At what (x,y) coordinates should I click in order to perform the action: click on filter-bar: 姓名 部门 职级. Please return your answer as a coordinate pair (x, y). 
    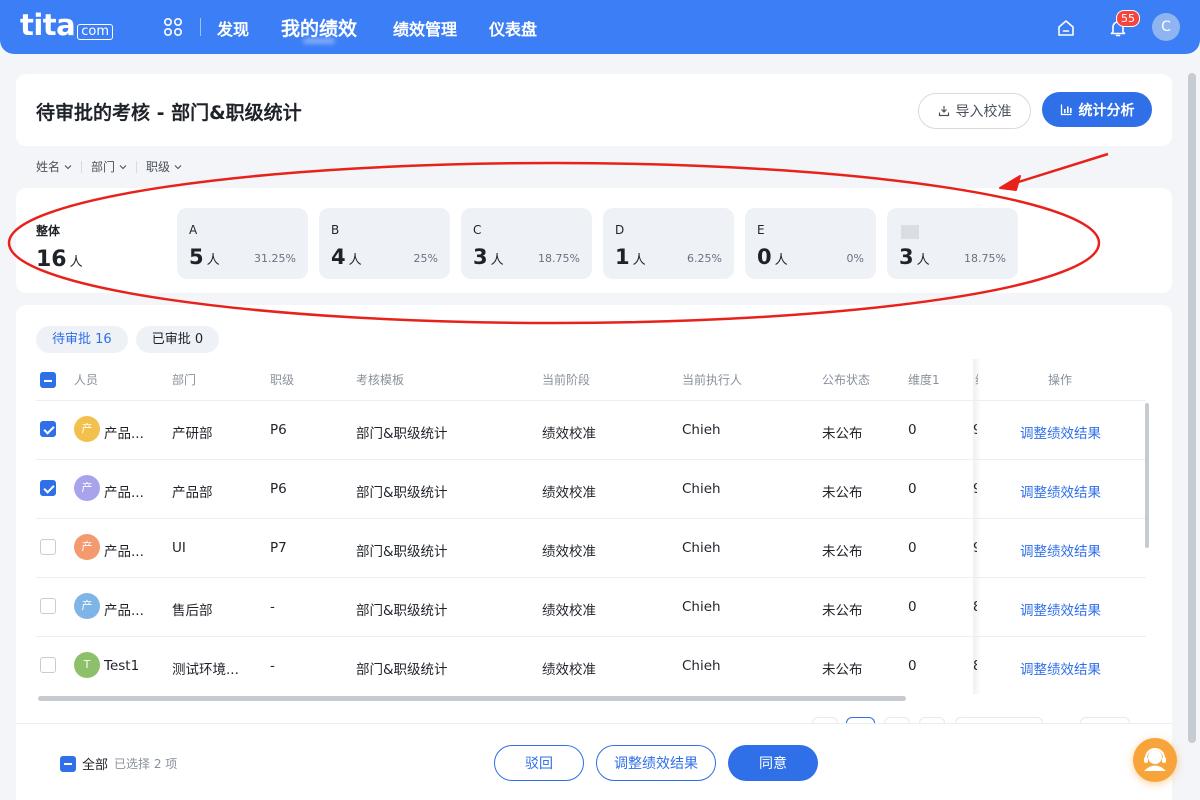
    Looking at the image, I should click on (109, 166).